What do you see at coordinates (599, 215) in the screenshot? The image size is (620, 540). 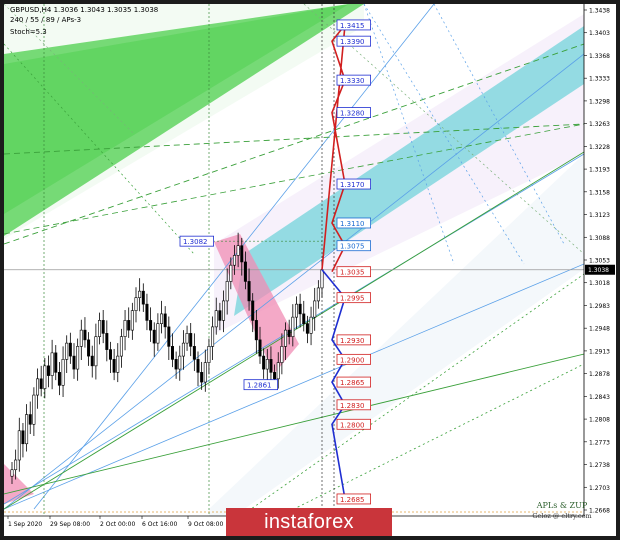 I see `y-tick-label: 1.3123` at bounding box center [599, 215].